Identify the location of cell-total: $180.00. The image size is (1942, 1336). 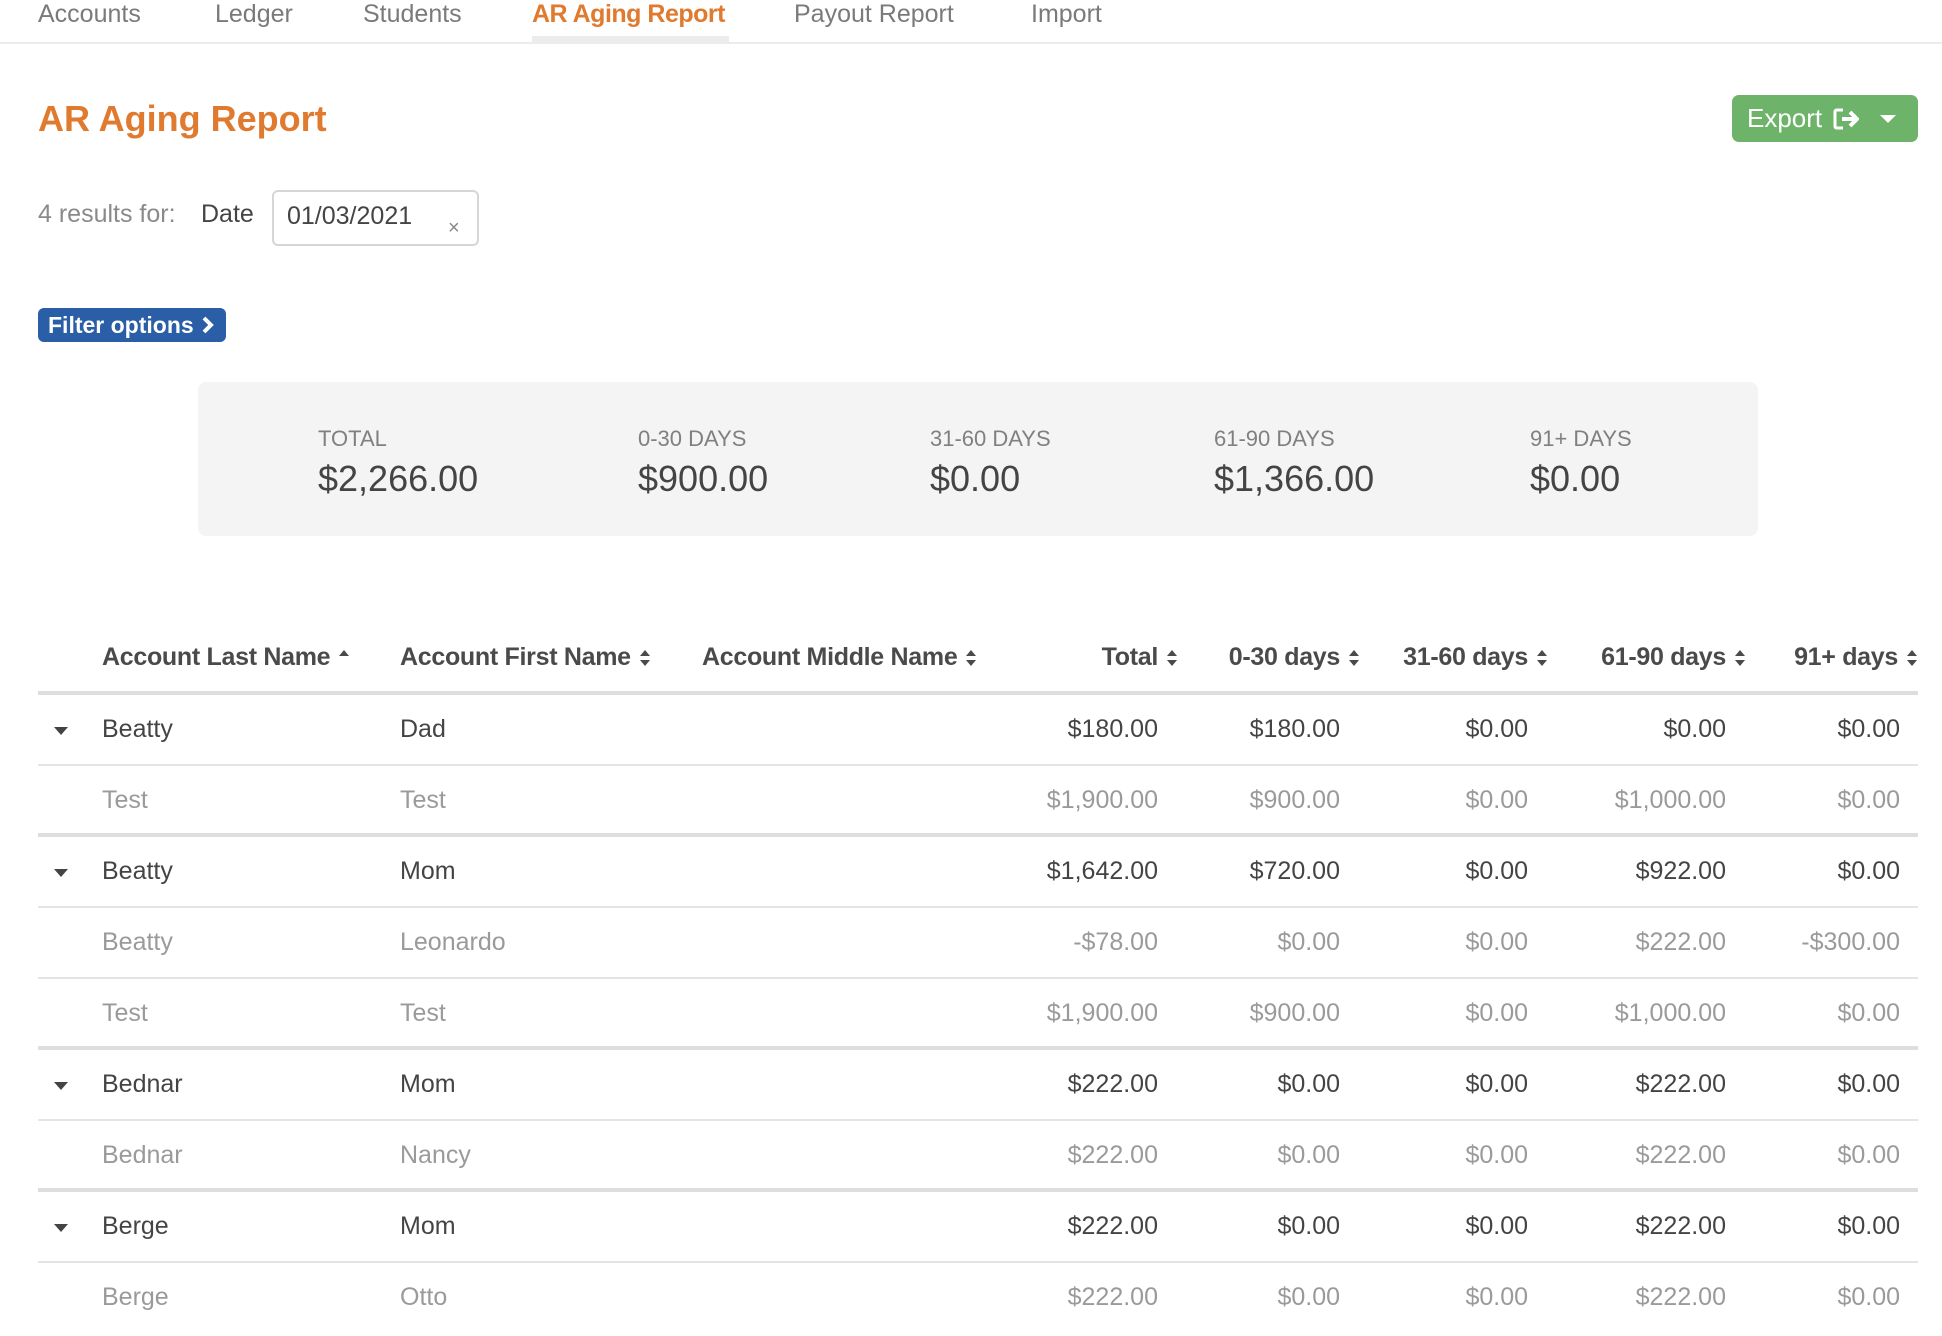
(1112, 729).